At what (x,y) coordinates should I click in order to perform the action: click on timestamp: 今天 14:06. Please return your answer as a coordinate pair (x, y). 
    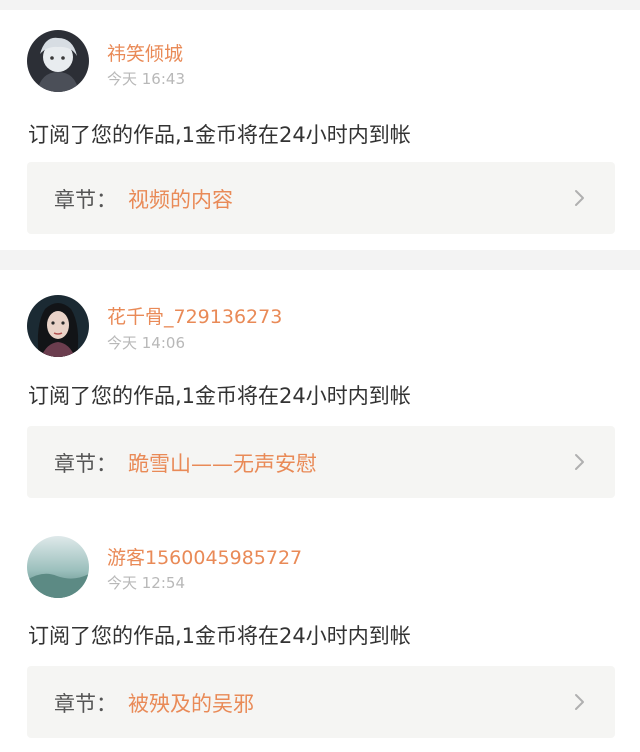
    Looking at the image, I should click on (146, 343).